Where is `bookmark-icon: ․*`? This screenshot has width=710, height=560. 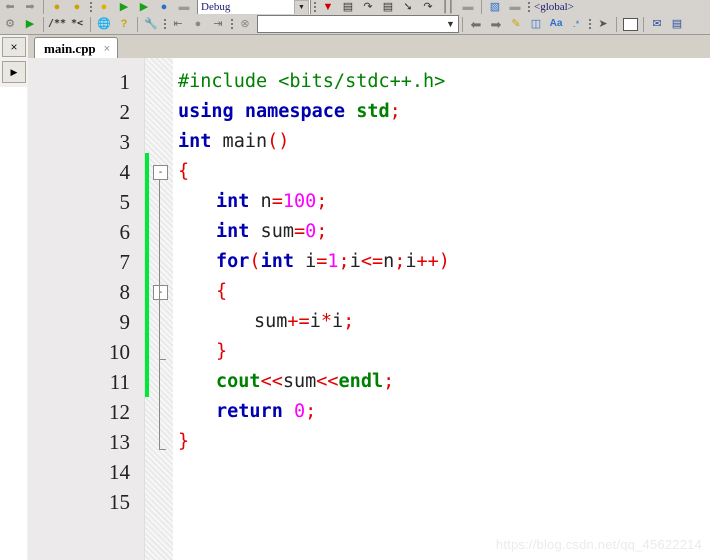 bookmark-icon: ․* is located at coordinates (576, 24).